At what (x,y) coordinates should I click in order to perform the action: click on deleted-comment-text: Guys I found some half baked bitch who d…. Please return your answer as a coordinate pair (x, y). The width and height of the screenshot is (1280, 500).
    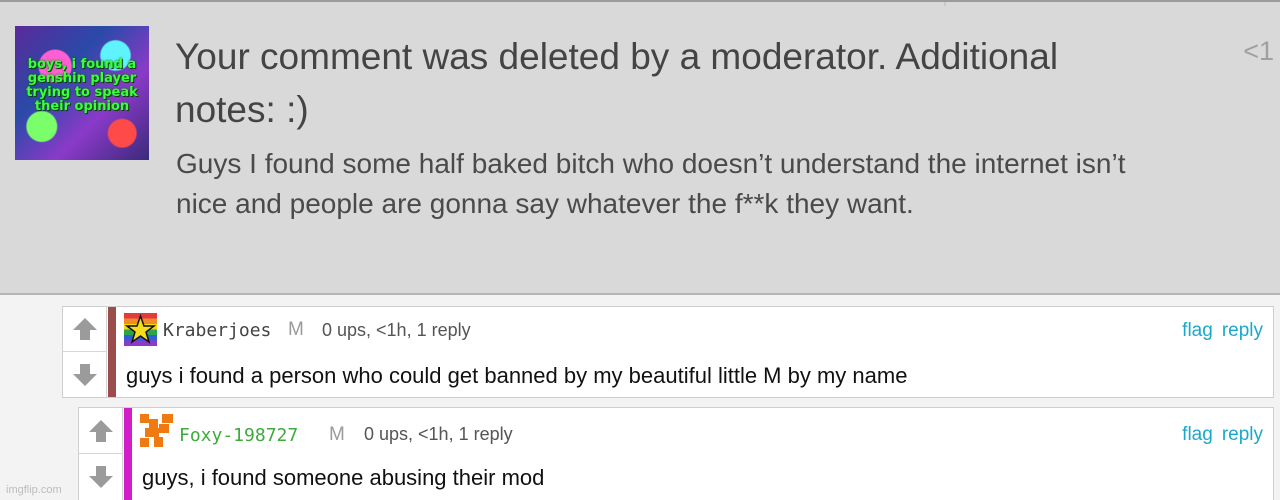
    Looking at the image, I should click on (651, 183).